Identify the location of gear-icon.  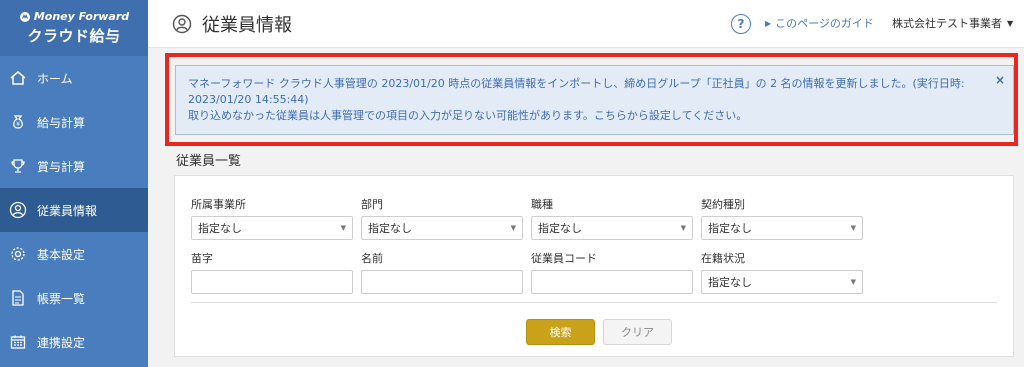
(18, 254).